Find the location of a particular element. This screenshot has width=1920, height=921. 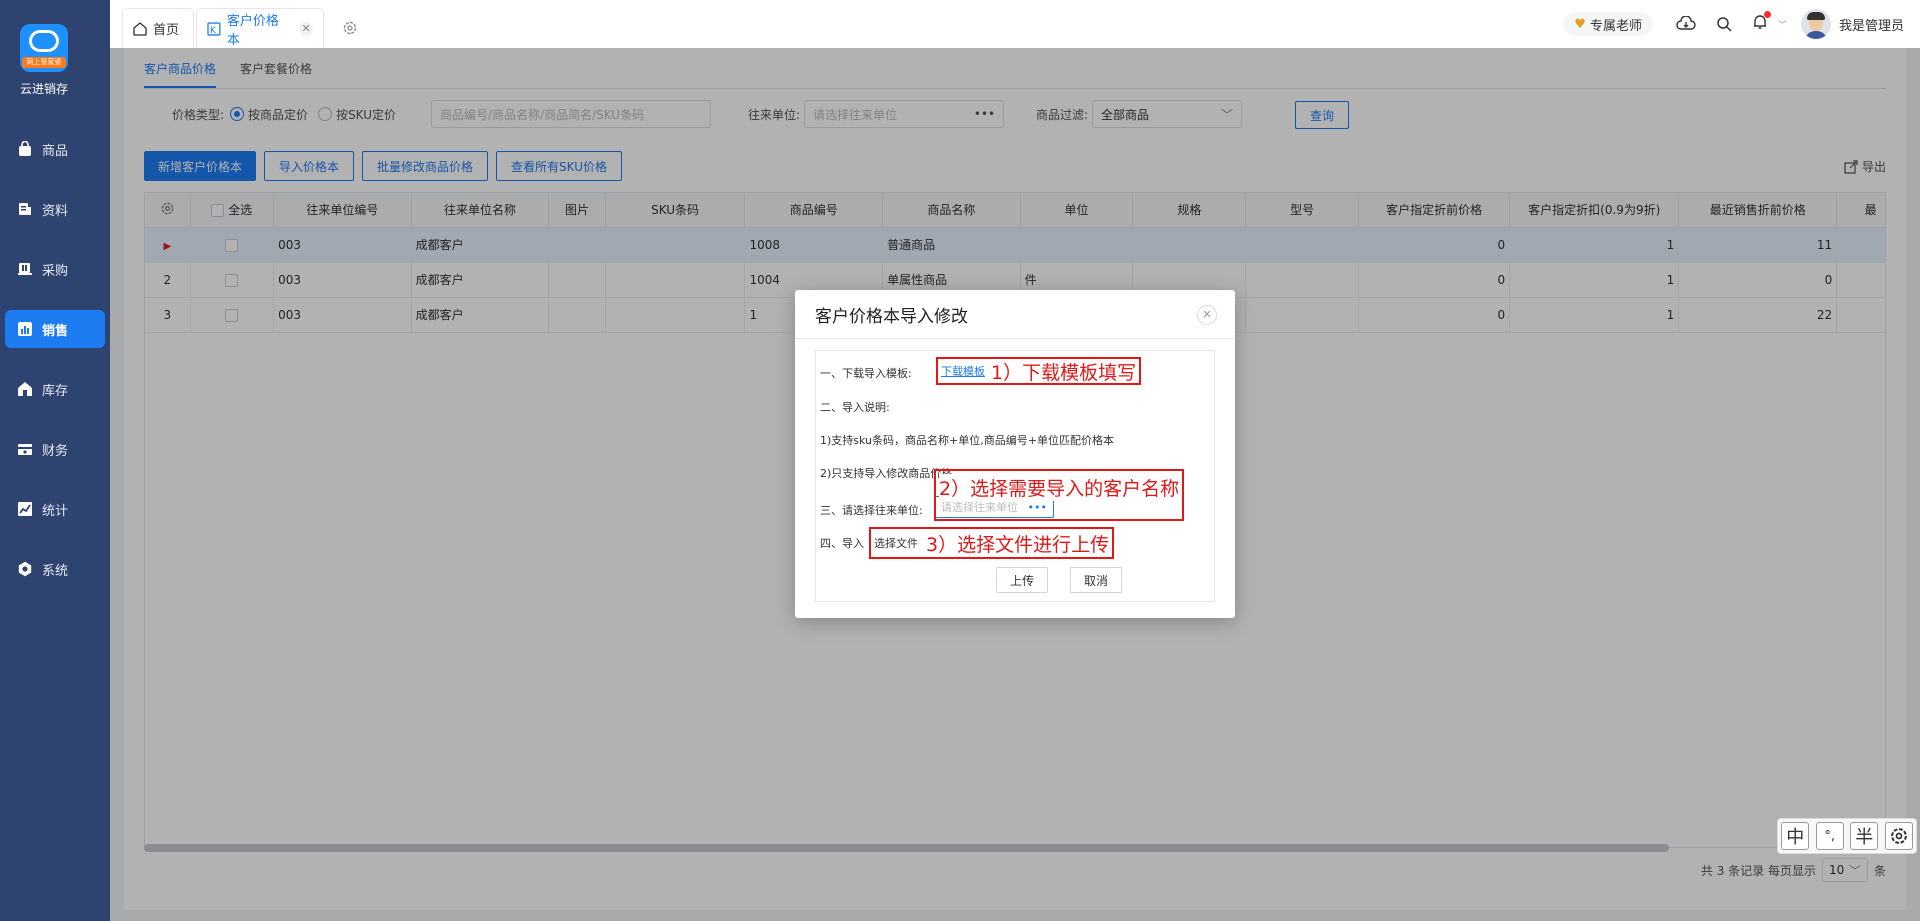

sidebar-item-label: 库存 is located at coordinates (55, 391).